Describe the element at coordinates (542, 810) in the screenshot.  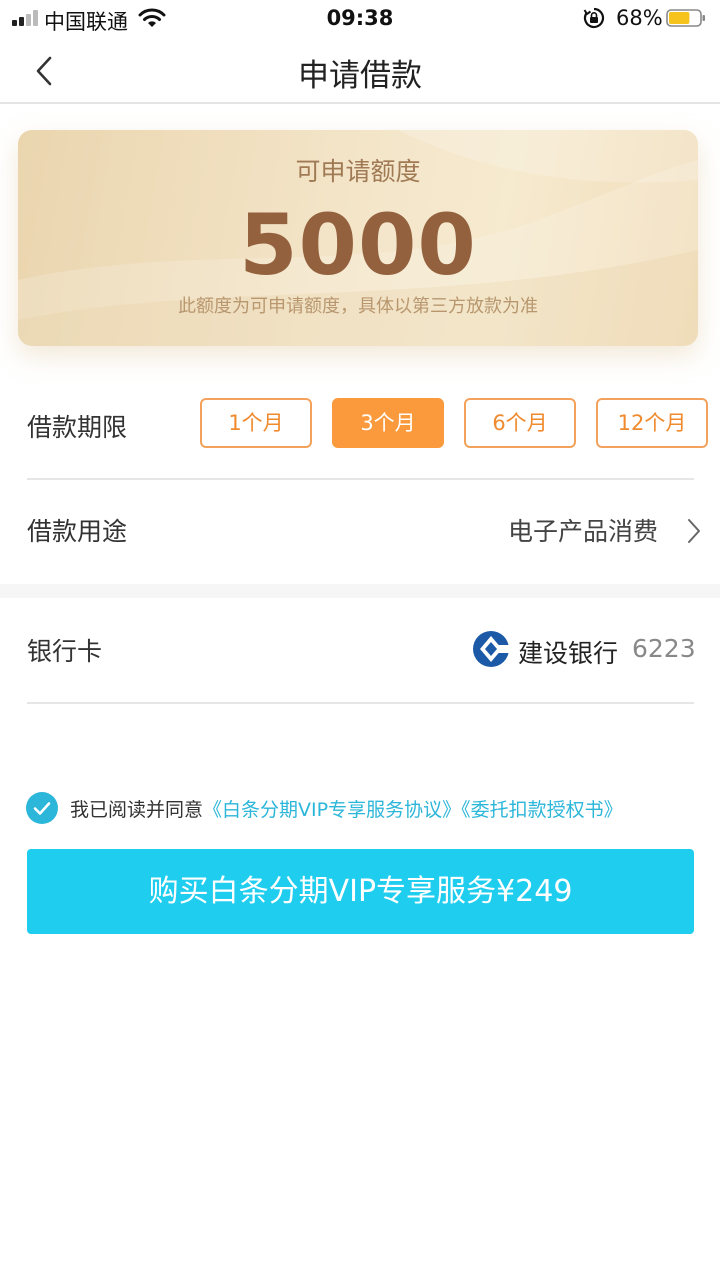
I see `debit-authorization-link: 《委托扣款授权书》` at that location.